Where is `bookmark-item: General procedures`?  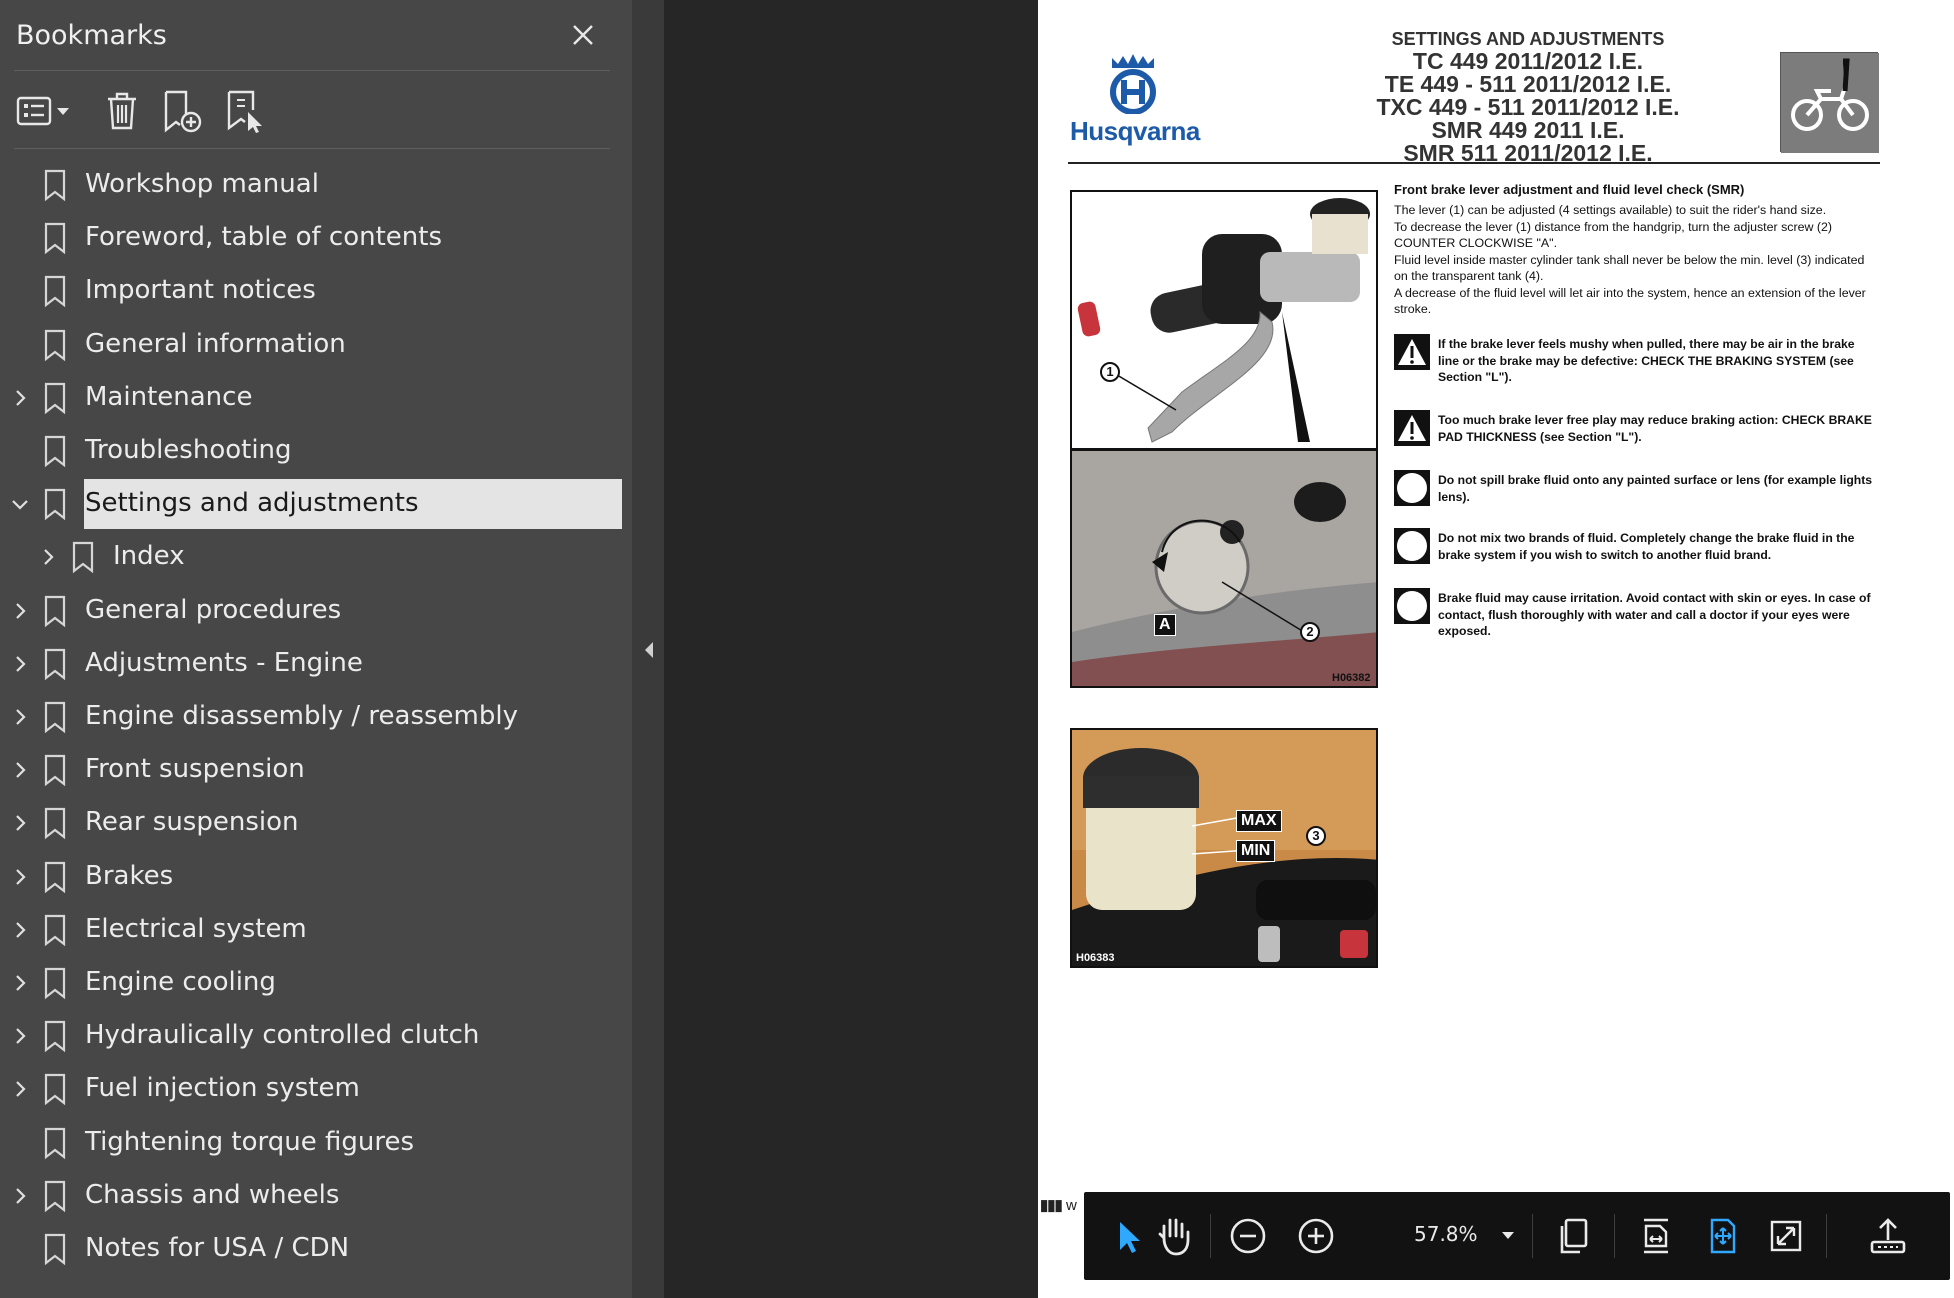
bookmark-item: General procedures is located at coordinates (316, 611).